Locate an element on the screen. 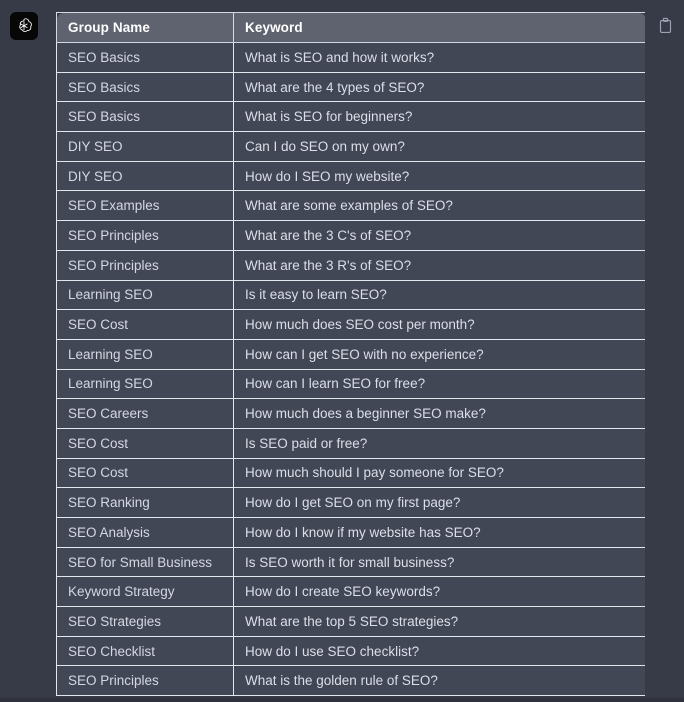  clipboard-copy-icon is located at coordinates (665, 25).